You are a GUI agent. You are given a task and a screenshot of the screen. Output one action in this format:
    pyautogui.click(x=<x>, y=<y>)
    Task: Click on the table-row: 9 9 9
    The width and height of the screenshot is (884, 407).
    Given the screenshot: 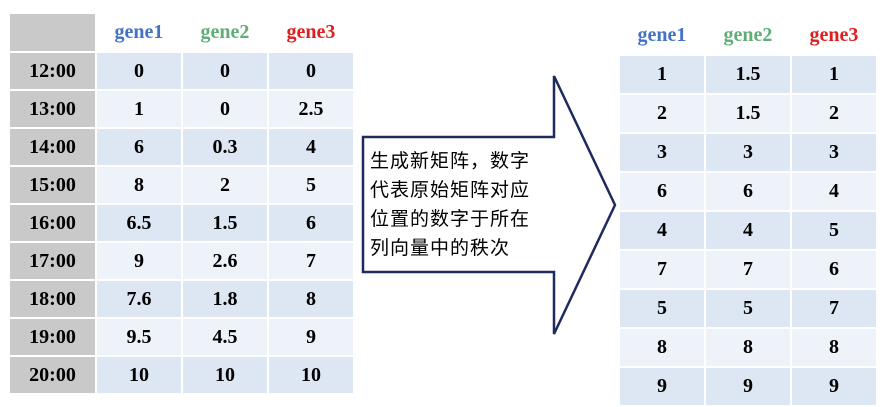 What is the action you would take?
    pyautogui.click(x=748, y=386)
    